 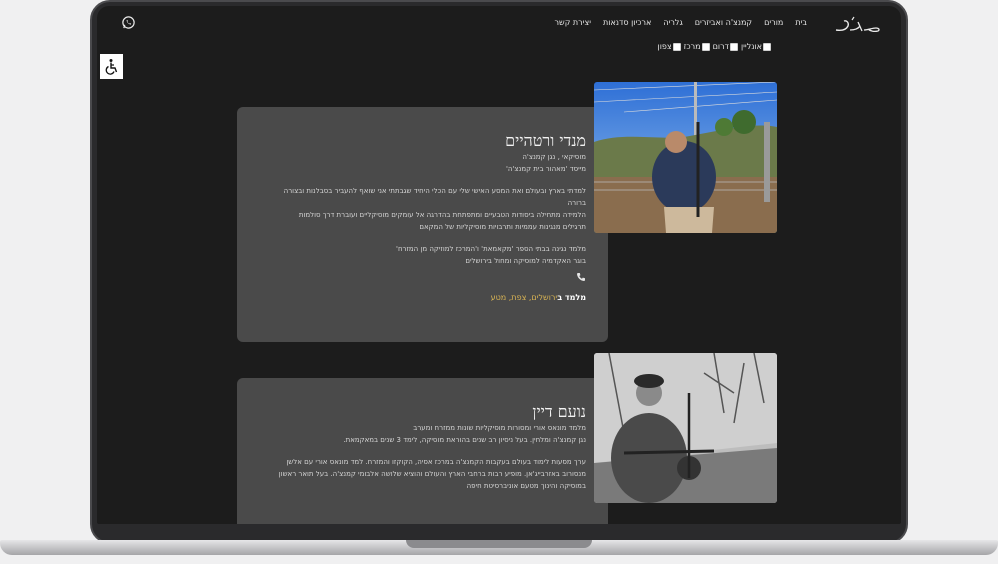 I want to click on teaches-in-places: ירושלים, צפת, מטע, so click(x=524, y=297).